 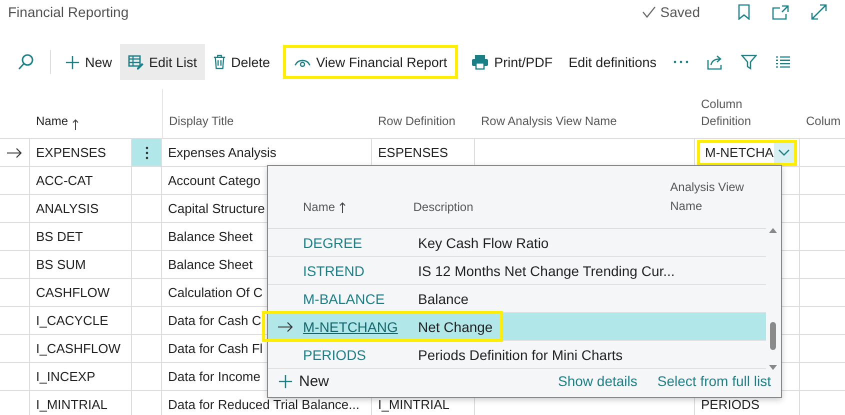 I want to click on column-header: Description, so click(x=541, y=197).